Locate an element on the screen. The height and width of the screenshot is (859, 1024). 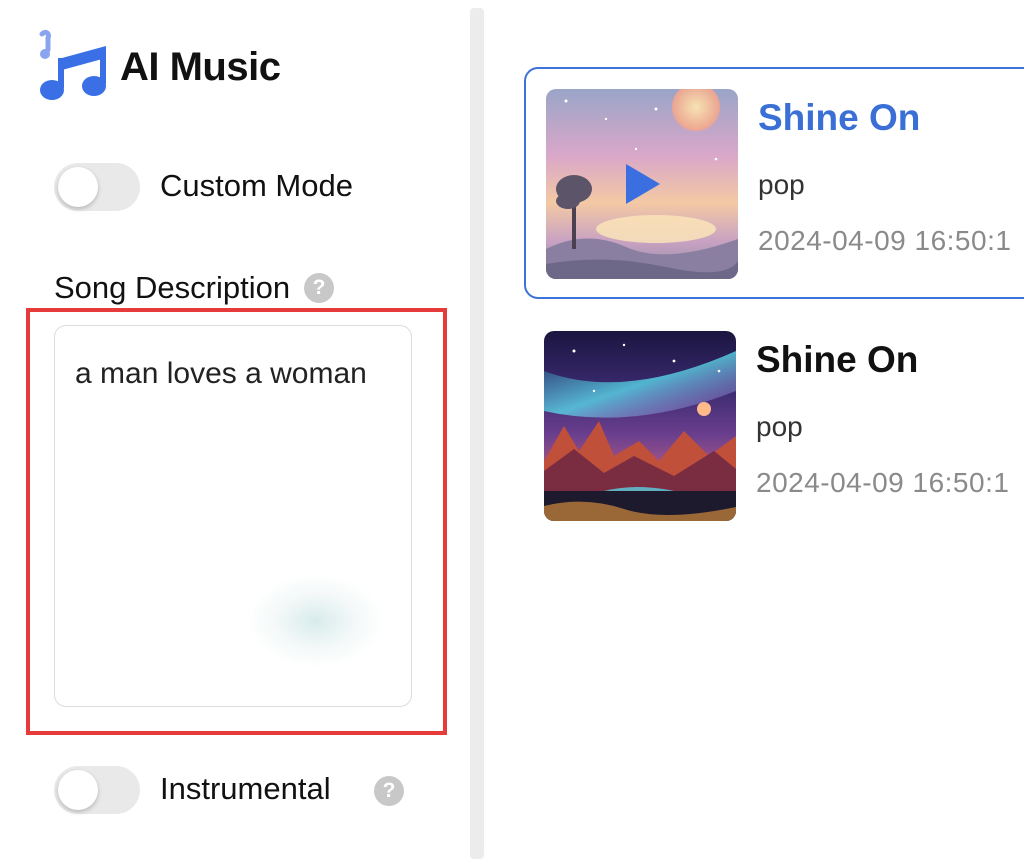
song-description-heading: Song Description ? is located at coordinates (194, 288).